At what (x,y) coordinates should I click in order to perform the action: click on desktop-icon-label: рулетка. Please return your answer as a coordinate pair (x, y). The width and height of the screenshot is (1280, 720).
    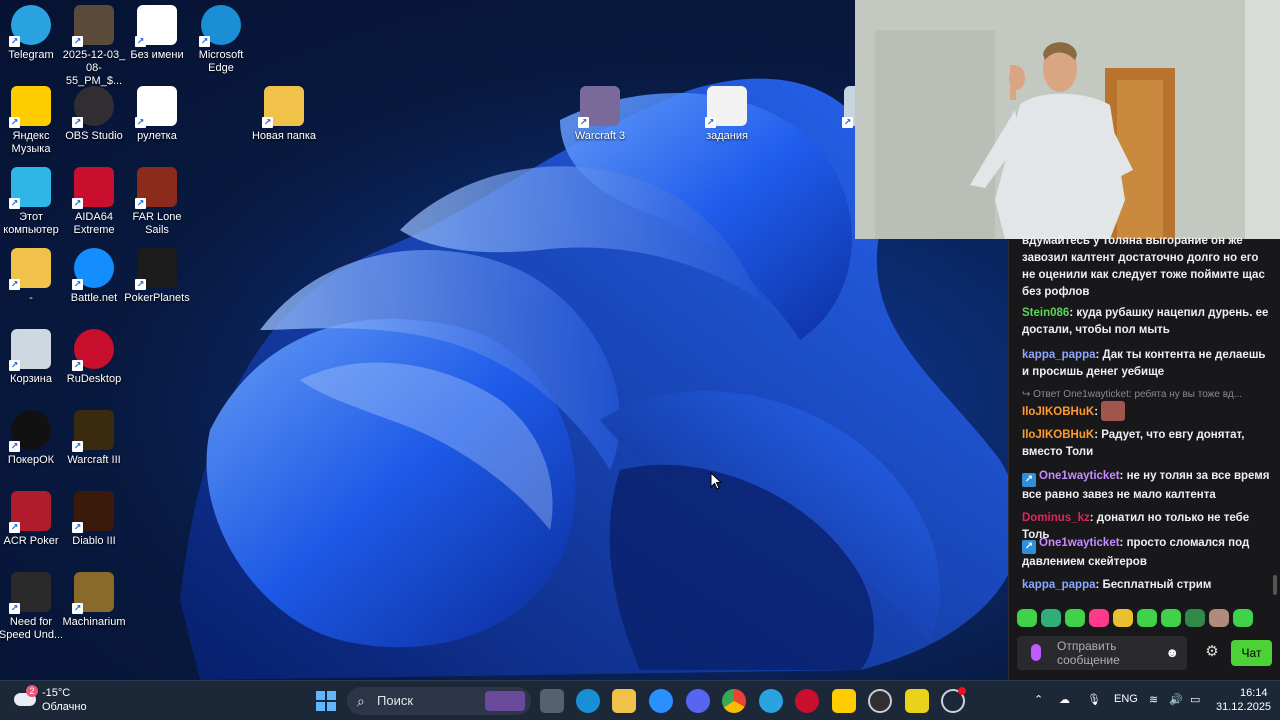
    Looking at the image, I should click on (157, 136).